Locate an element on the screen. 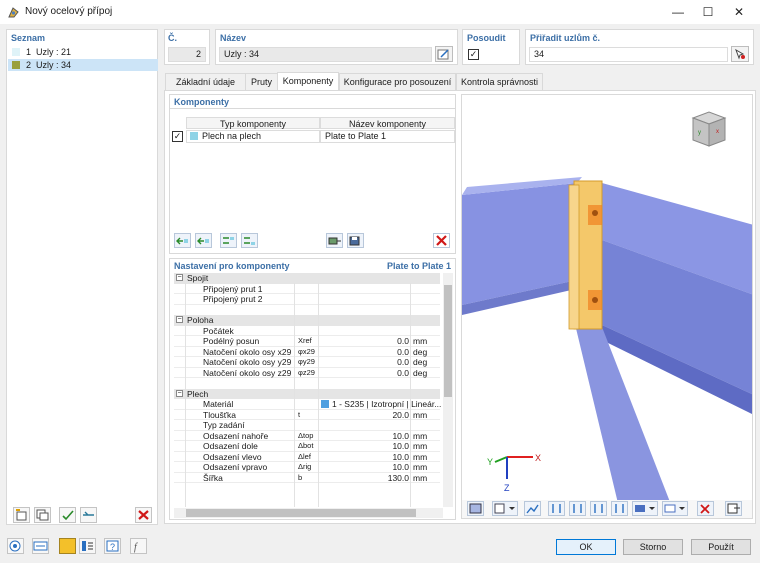 Image resolution: width=760 pixels, height=563 pixels. row-label: Natočení okolo osy z29 is located at coordinates (247, 372).